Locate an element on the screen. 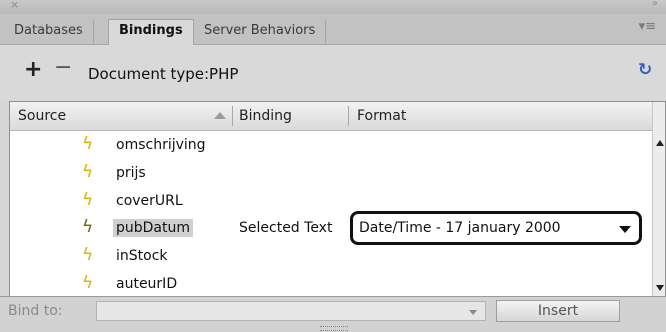  format-dropdown: Date/Time - 17 january 2000 is located at coordinates (496, 228).